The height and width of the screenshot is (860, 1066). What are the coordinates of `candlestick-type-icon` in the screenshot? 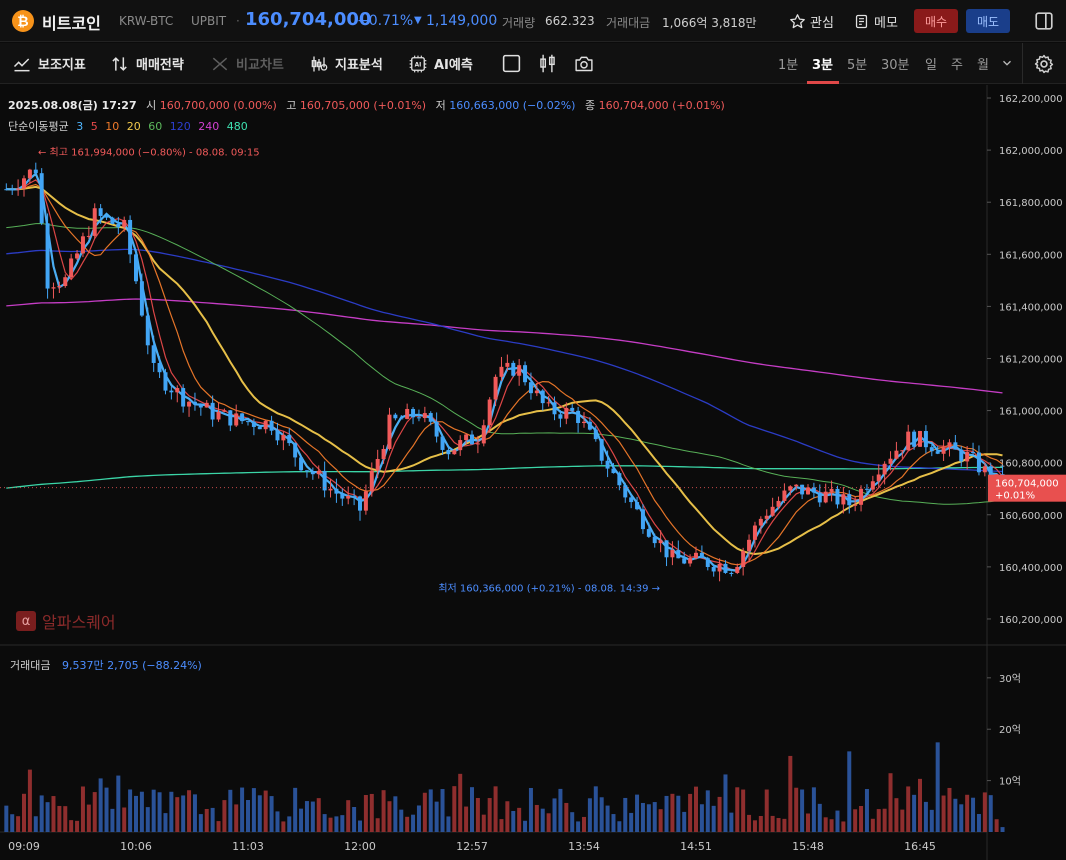 It's located at (547, 63).